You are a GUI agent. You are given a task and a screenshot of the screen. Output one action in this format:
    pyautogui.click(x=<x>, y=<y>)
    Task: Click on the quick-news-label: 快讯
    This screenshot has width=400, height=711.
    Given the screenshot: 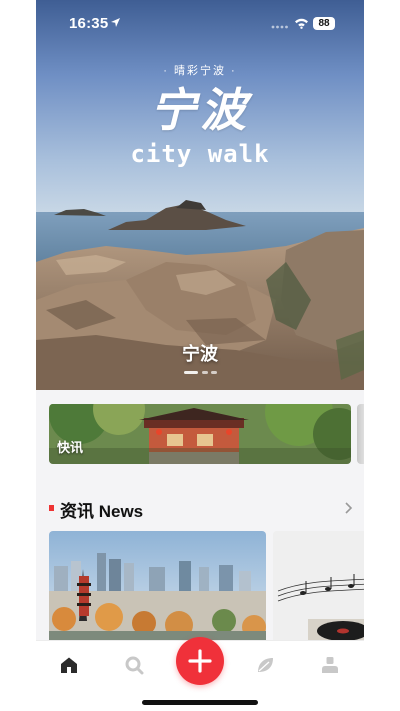 What is the action you would take?
    pyautogui.click(x=70, y=447)
    